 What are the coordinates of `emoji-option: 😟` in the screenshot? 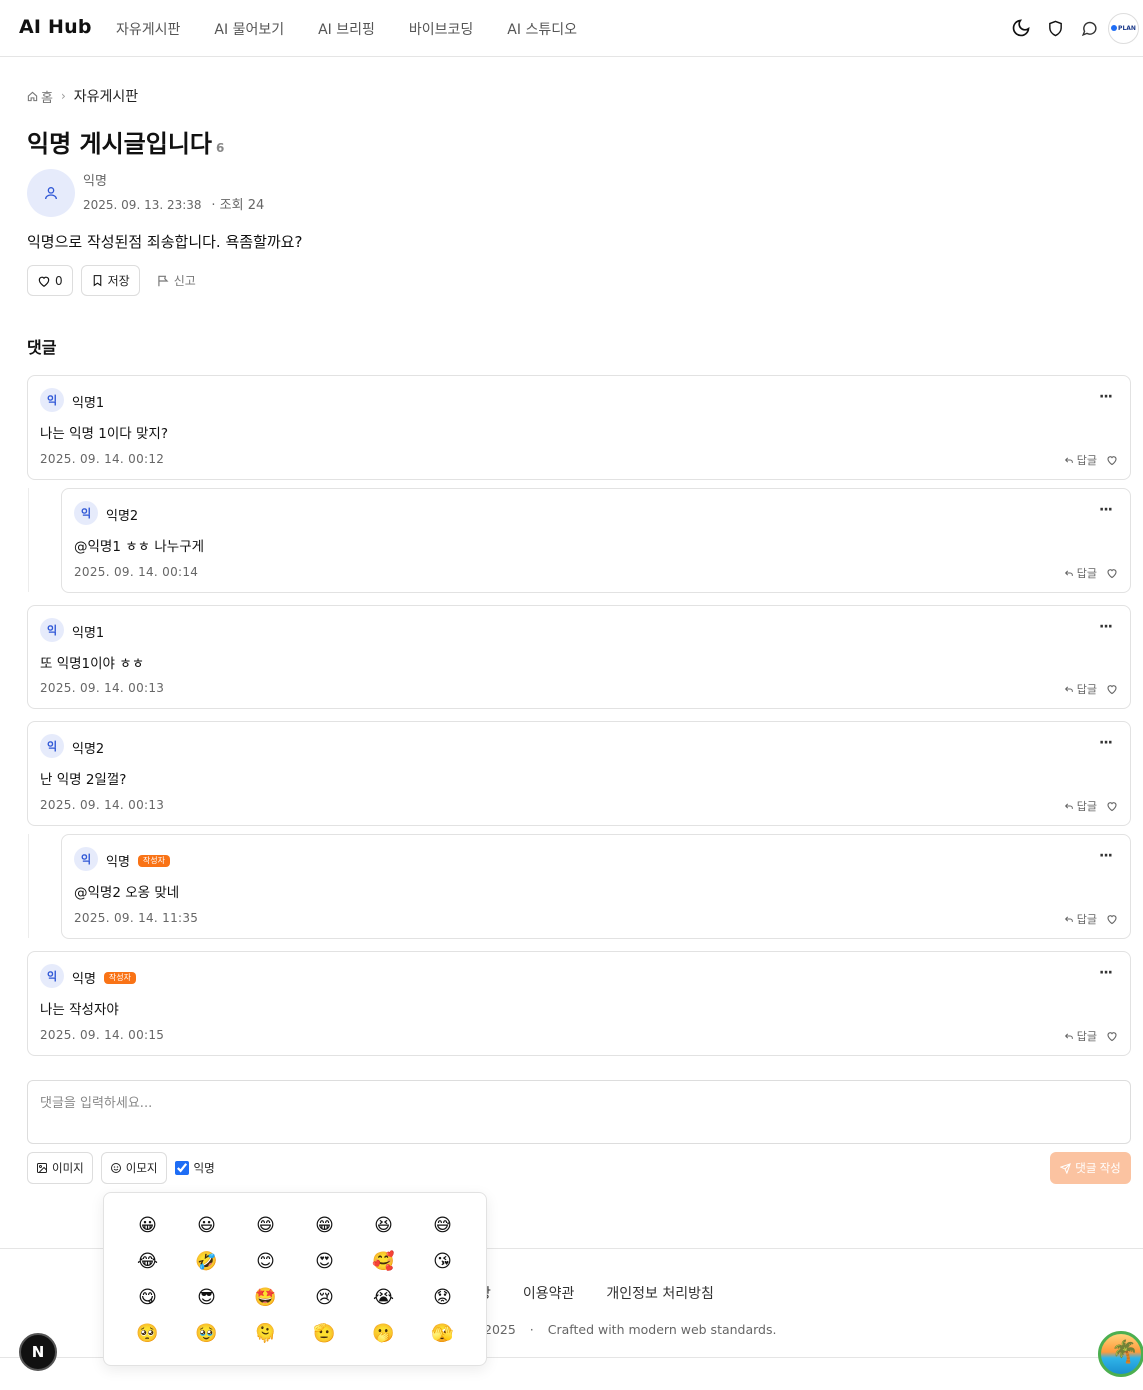 It's located at (442, 1297).